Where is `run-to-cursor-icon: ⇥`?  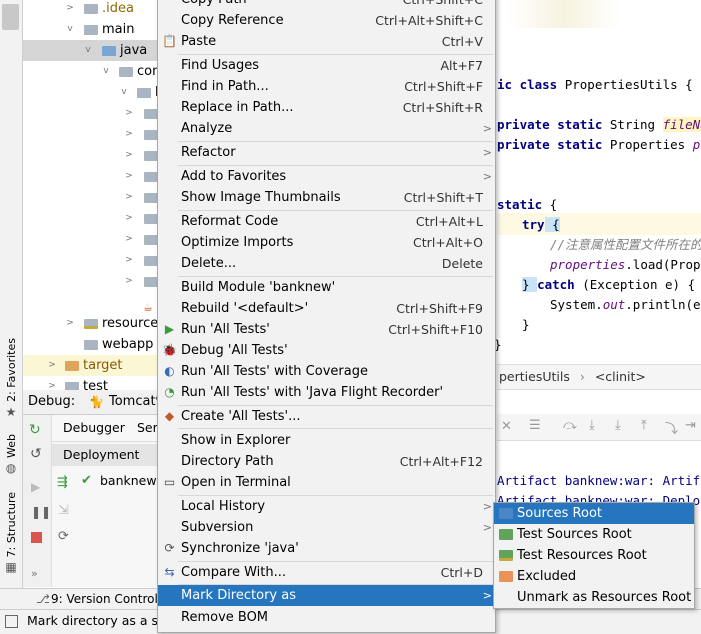
run-to-cursor-icon: ⇥ is located at coordinates (690, 425).